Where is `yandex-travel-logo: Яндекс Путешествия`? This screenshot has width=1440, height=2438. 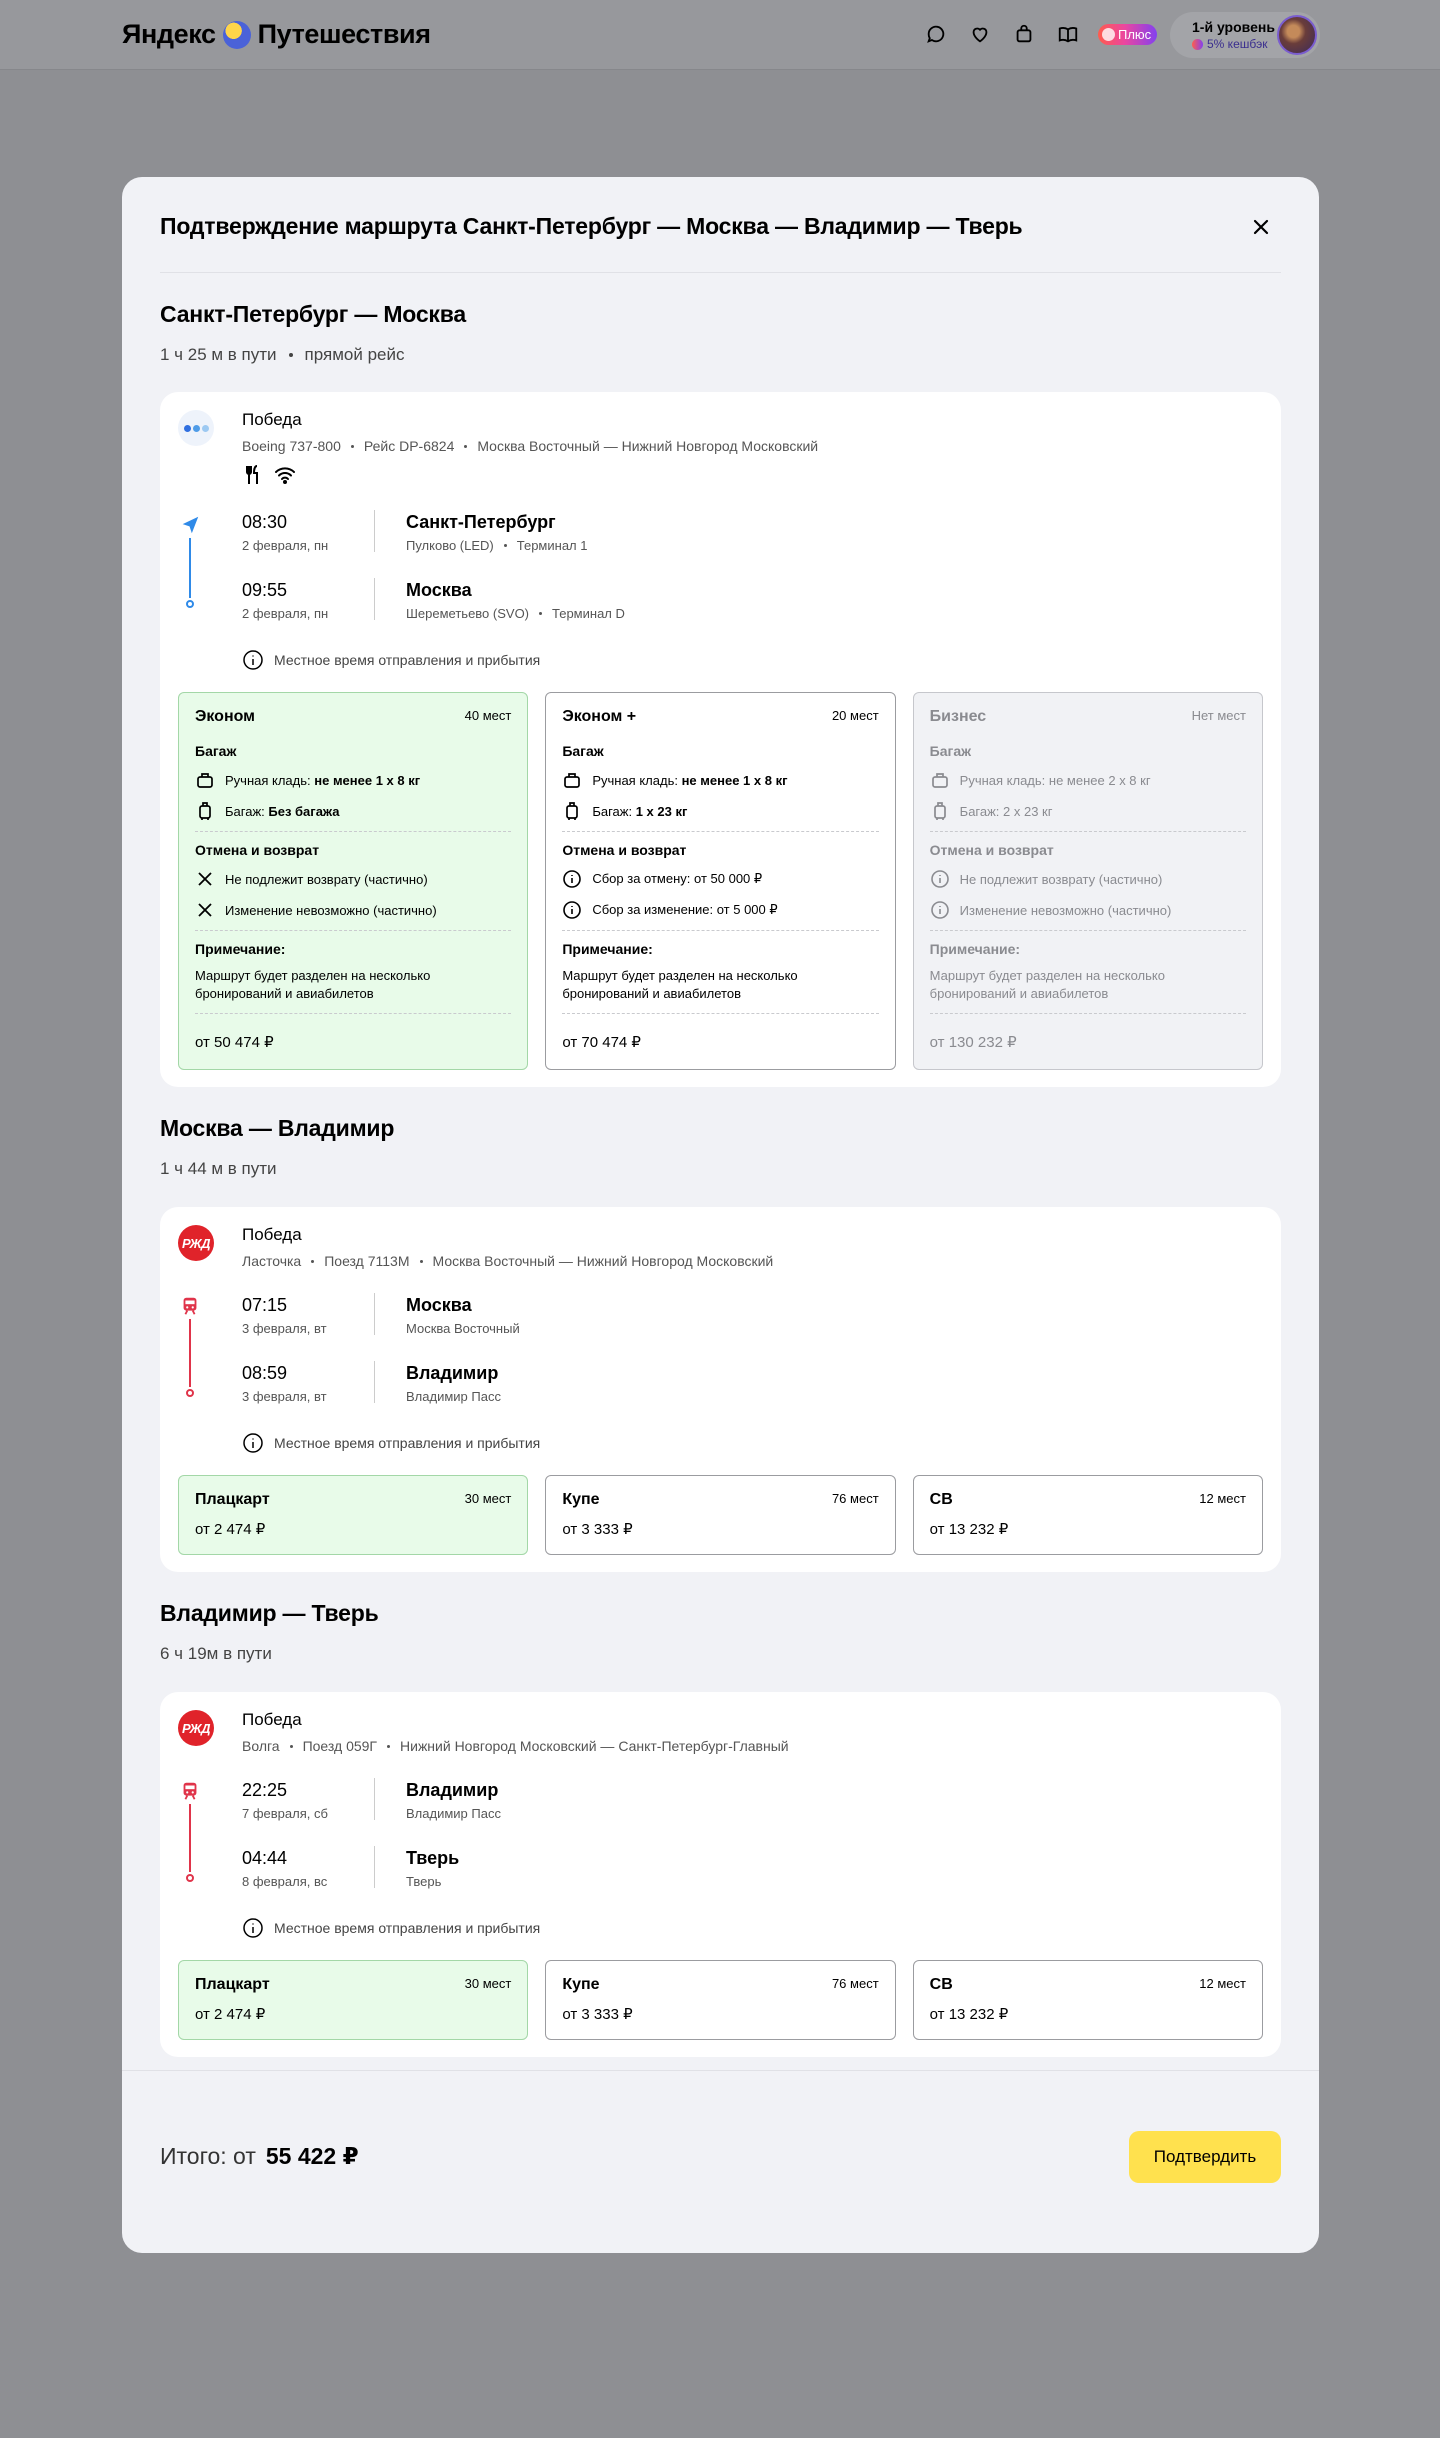 yandex-travel-logo: Яндекс Путешествия is located at coordinates (276, 34).